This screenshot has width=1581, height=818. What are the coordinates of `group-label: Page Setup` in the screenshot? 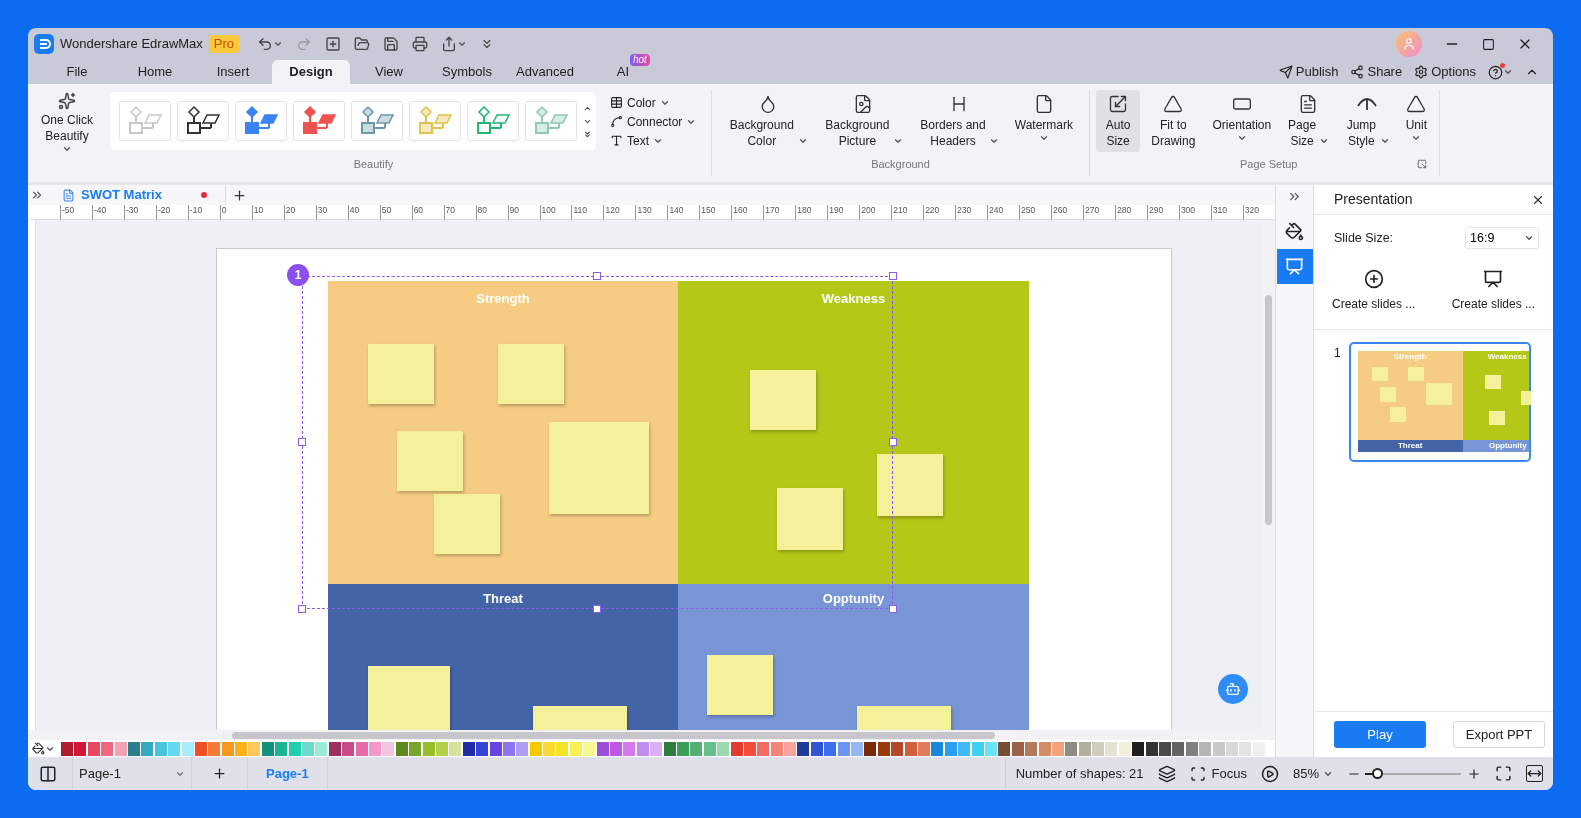 It's located at (1269, 164).